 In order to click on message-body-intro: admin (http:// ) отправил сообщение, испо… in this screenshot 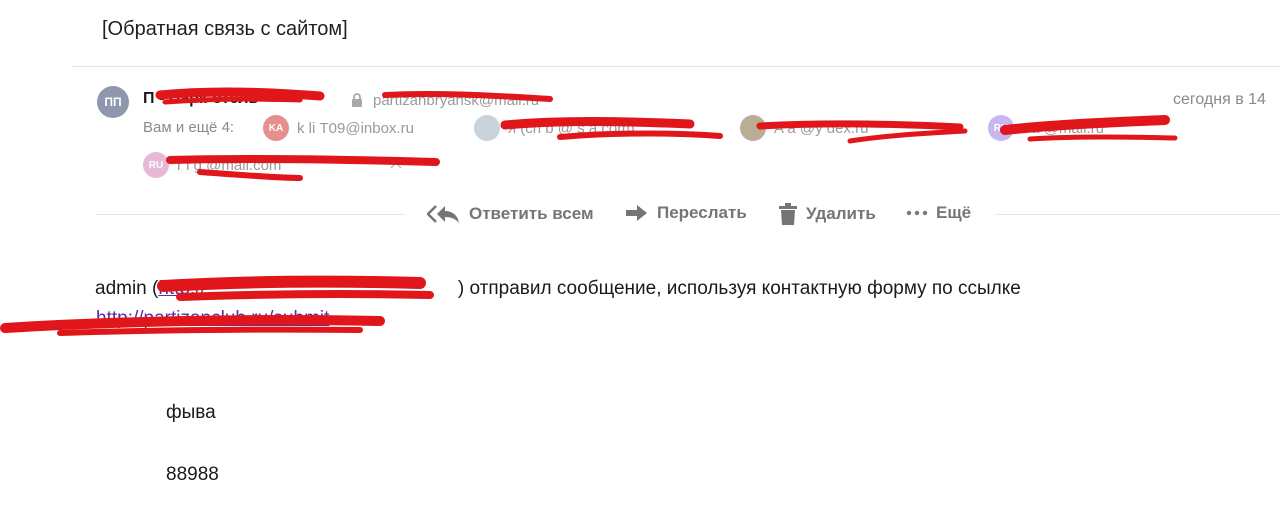, I will do `click(558, 289)`.